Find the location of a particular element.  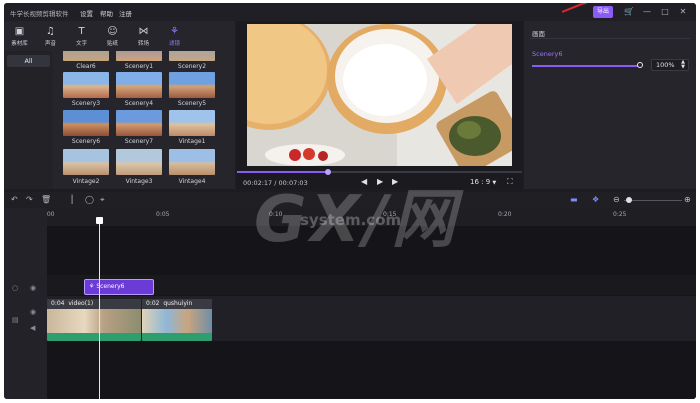

filter-label: Vintage4 is located at coordinates (192, 181).